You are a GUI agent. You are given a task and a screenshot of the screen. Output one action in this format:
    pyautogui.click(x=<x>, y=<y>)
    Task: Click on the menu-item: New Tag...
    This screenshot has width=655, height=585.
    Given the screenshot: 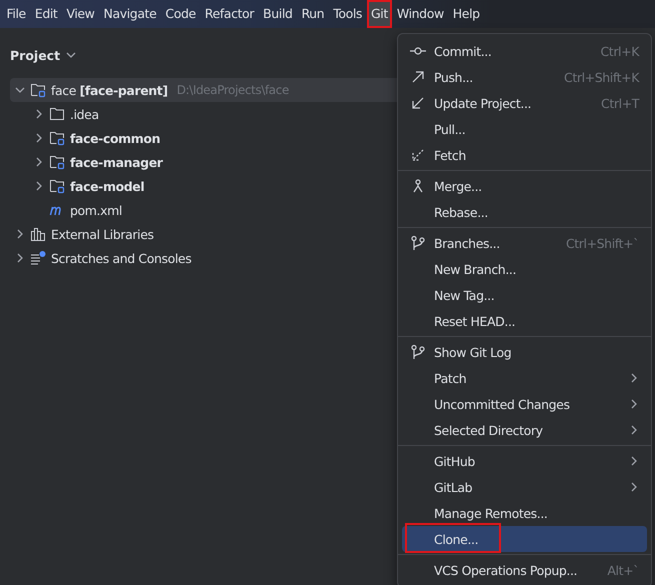 What is the action you would take?
    pyautogui.click(x=524, y=295)
    